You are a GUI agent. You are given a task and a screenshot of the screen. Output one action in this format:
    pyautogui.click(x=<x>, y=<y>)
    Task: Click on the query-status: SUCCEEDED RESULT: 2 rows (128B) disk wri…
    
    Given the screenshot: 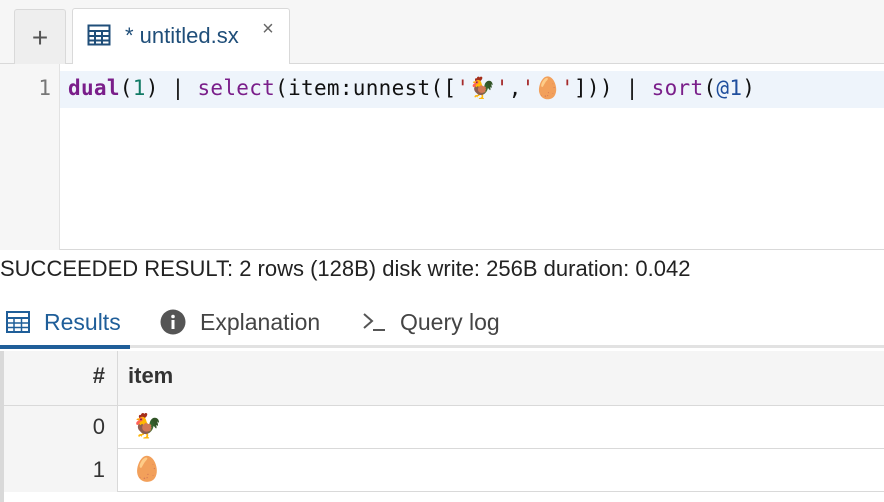 What is the action you would take?
    pyautogui.click(x=345, y=268)
    